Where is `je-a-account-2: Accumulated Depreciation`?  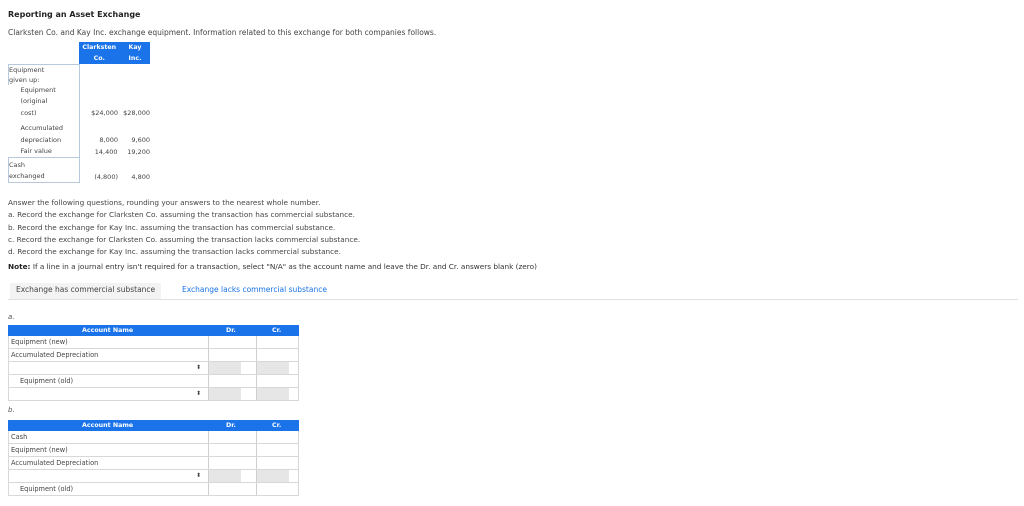 je-a-account-2: Accumulated Depreciation is located at coordinates (54, 355).